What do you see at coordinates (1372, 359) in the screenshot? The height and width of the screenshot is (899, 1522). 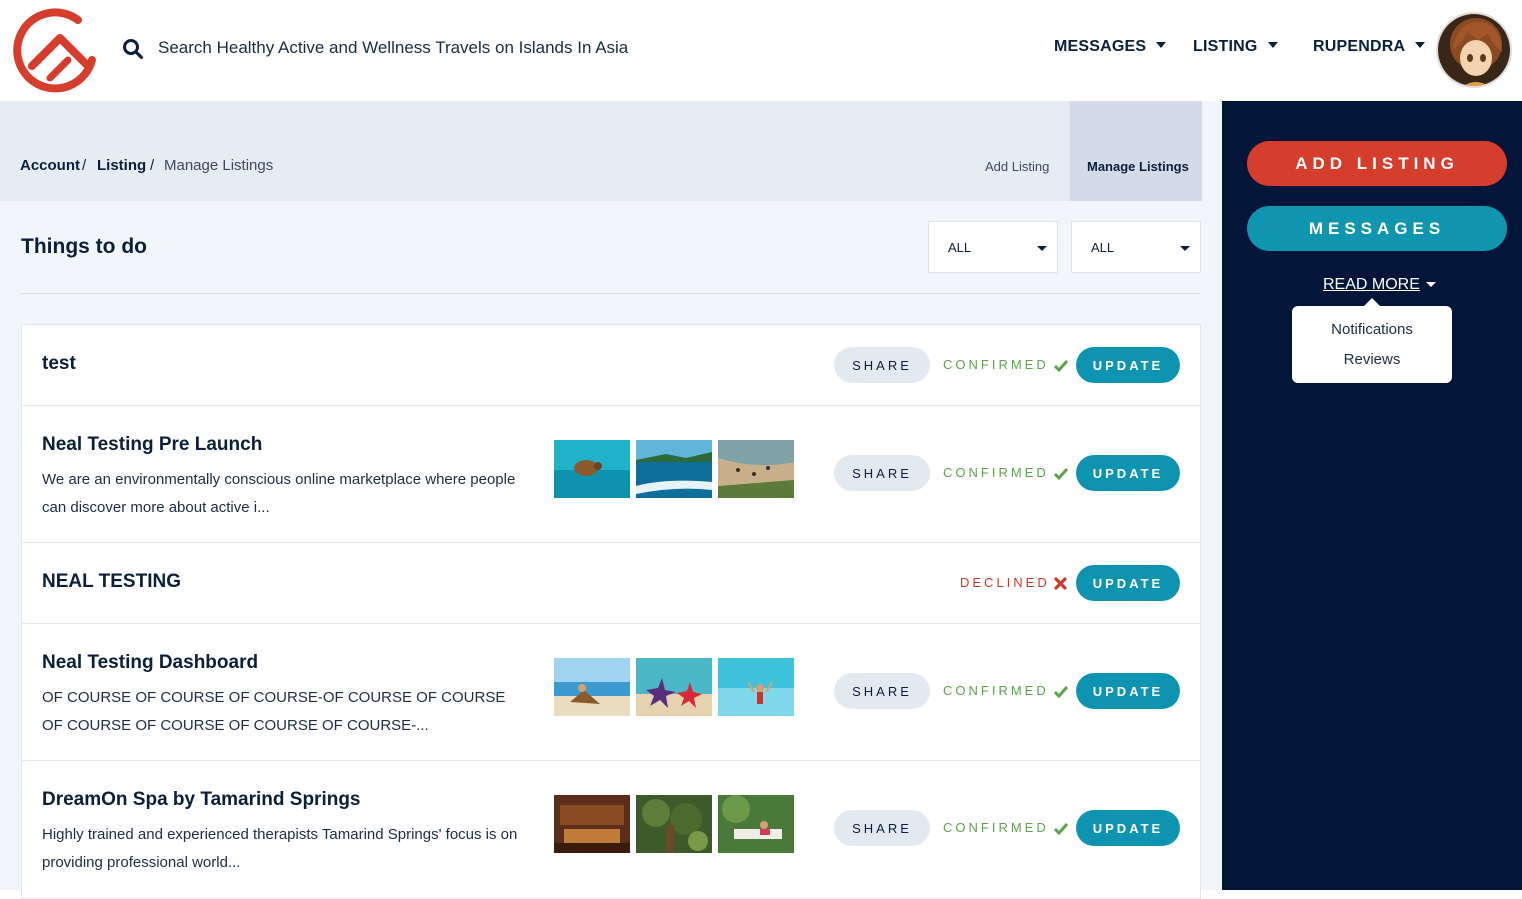 I see `menu-item-reviews: Reviews` at bounding box center [1372, 359].